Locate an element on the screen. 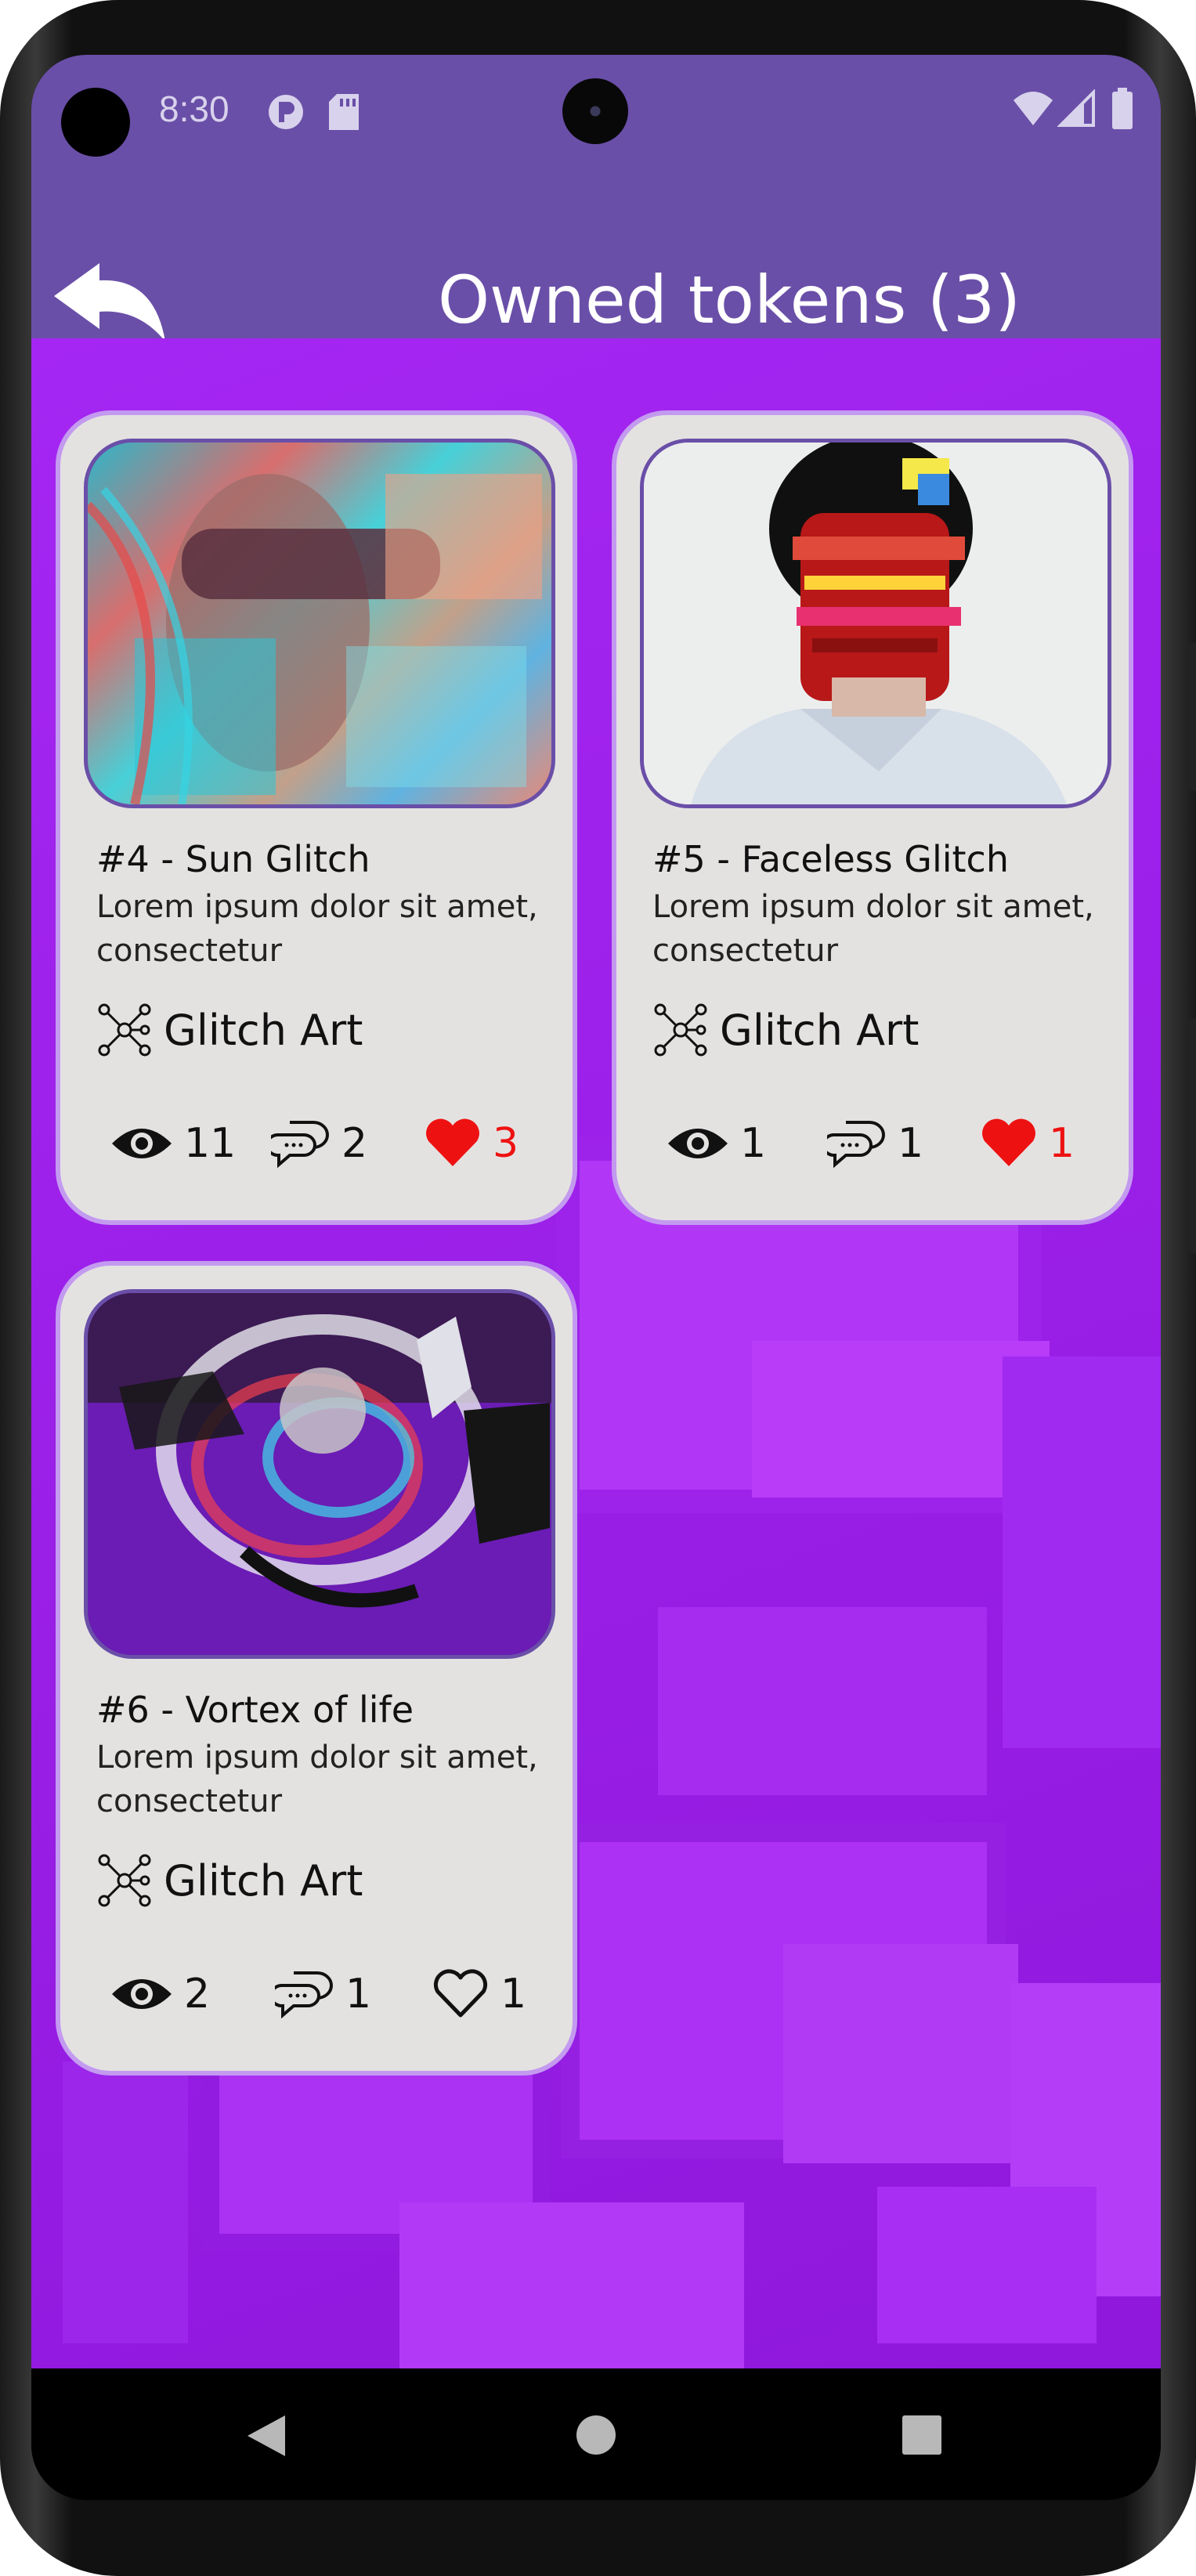 Image resolution: width=1196 pixels, height=2576 pixels. app-notification-icon is located at coordinates (286, 112).